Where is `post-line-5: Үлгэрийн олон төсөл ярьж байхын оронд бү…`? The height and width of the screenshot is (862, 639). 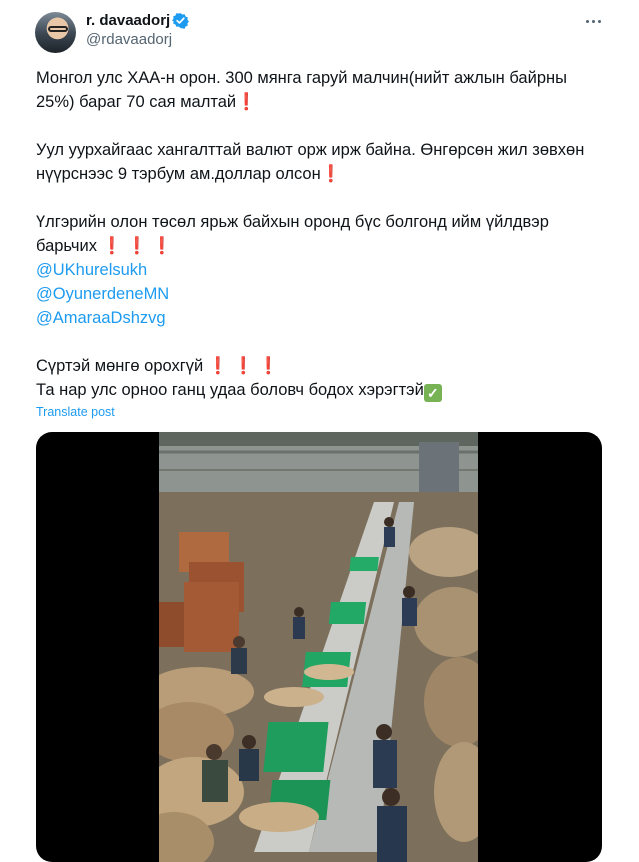
post-line-5: Үлгэрийн олон төсөл ярьж байхын оронд бү… is located at coordinates (292, 222).